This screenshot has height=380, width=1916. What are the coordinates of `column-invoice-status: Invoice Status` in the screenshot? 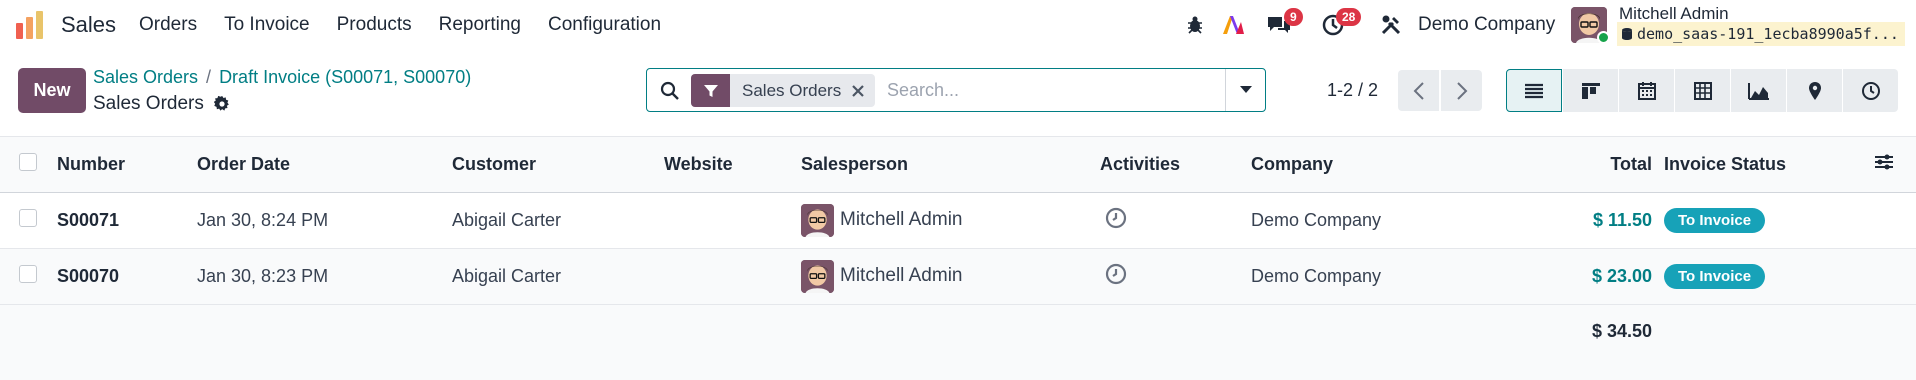 It's located at (1769, 165).